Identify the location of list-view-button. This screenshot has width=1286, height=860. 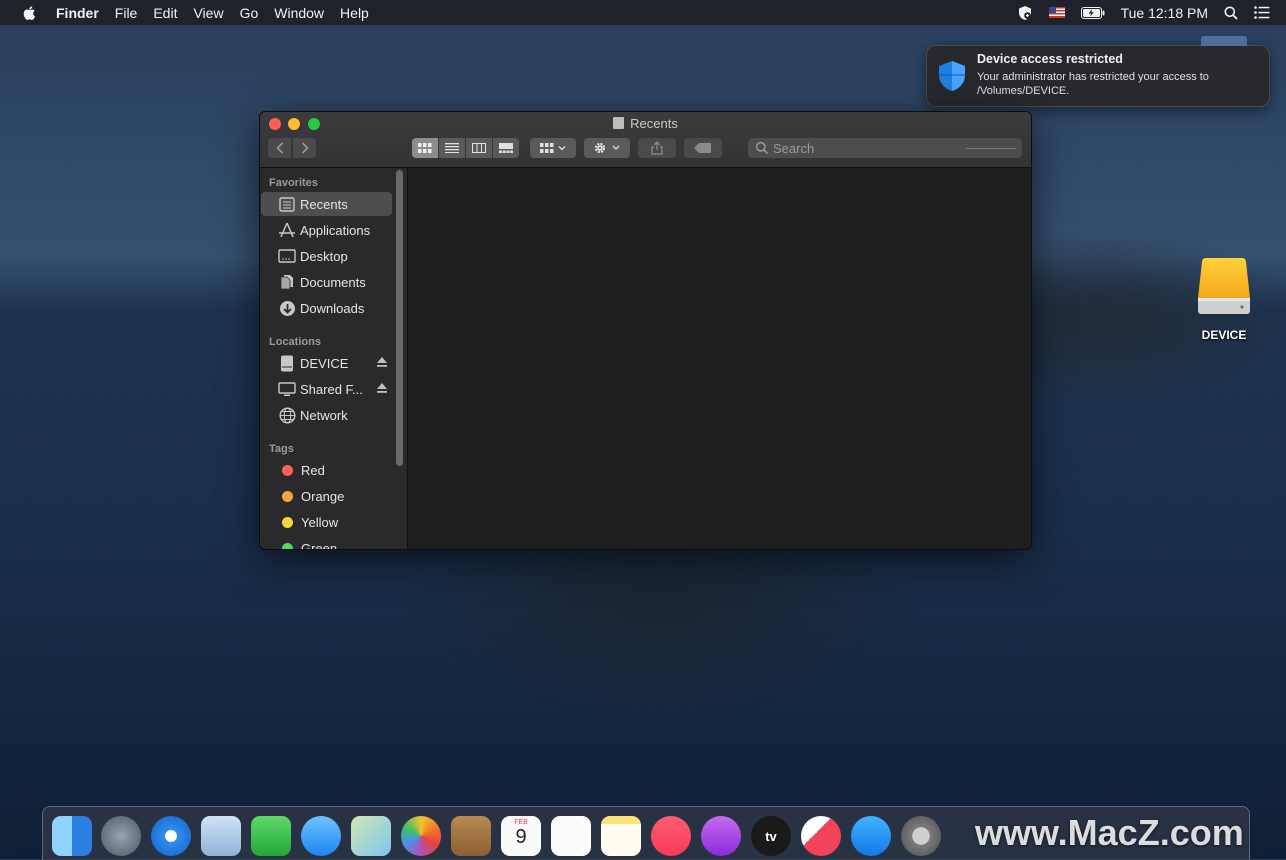
(452, 148).